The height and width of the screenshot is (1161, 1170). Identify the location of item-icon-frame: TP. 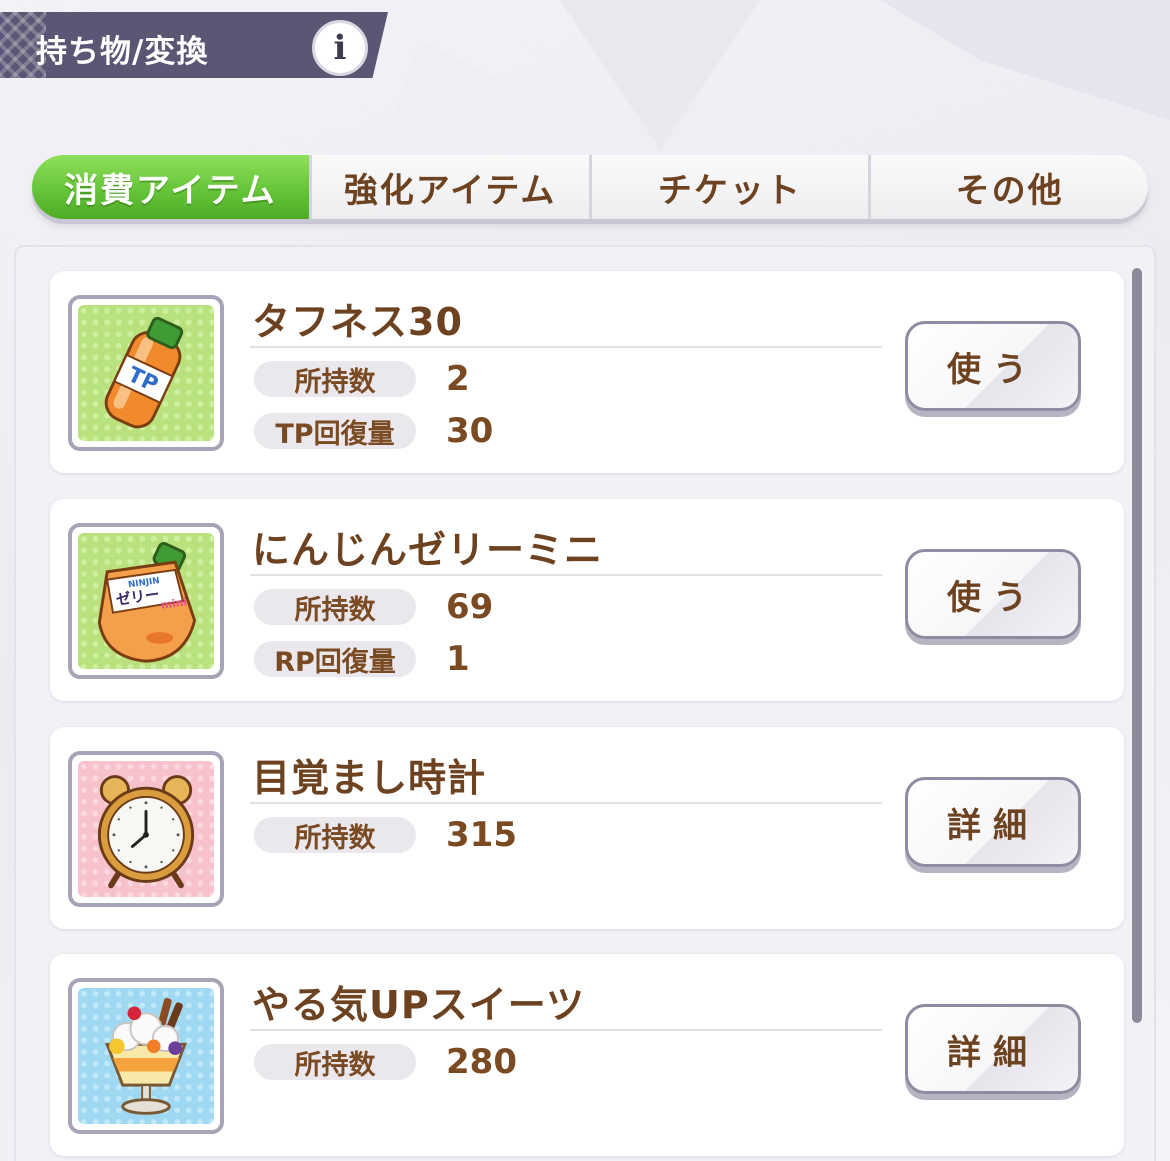
(146, 373).